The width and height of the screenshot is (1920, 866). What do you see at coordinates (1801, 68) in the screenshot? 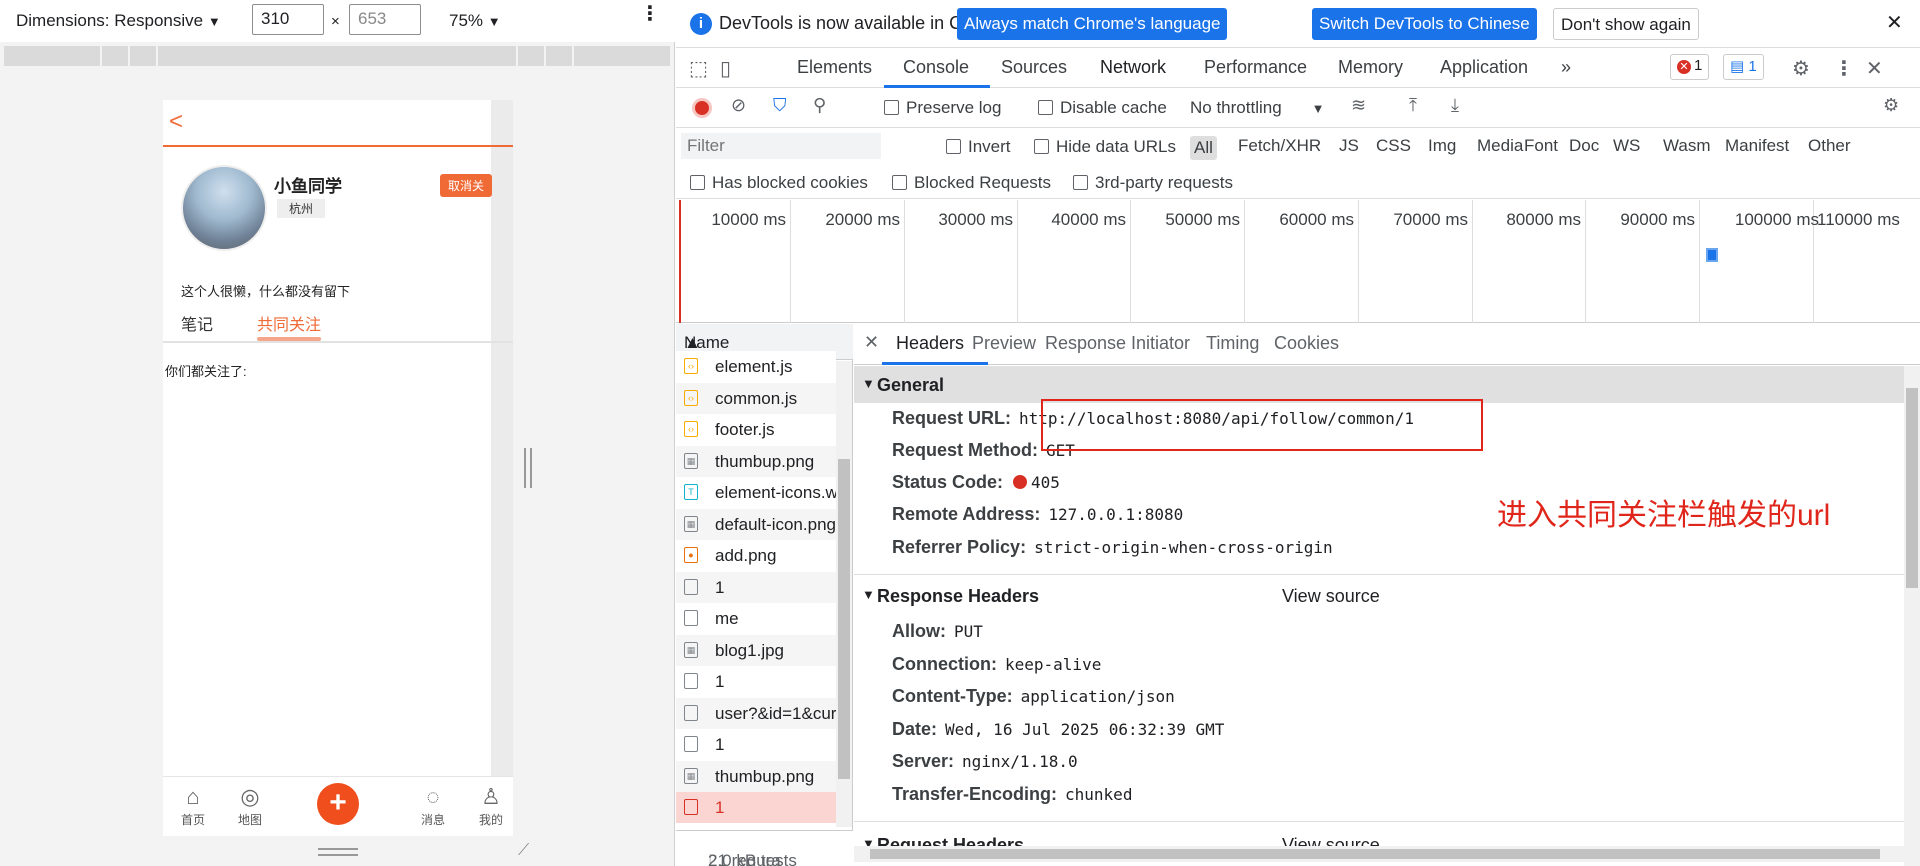
I see `settings-gear-icon: ⚙` at bounding box center [1801, 68].